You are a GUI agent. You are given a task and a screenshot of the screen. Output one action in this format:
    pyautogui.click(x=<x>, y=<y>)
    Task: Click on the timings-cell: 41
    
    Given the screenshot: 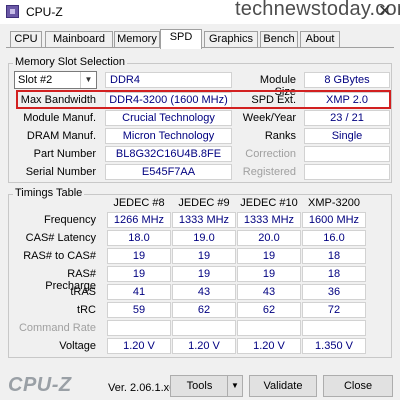 What is the action you would take?
    pyautogui.click(x=139, y=292)
    